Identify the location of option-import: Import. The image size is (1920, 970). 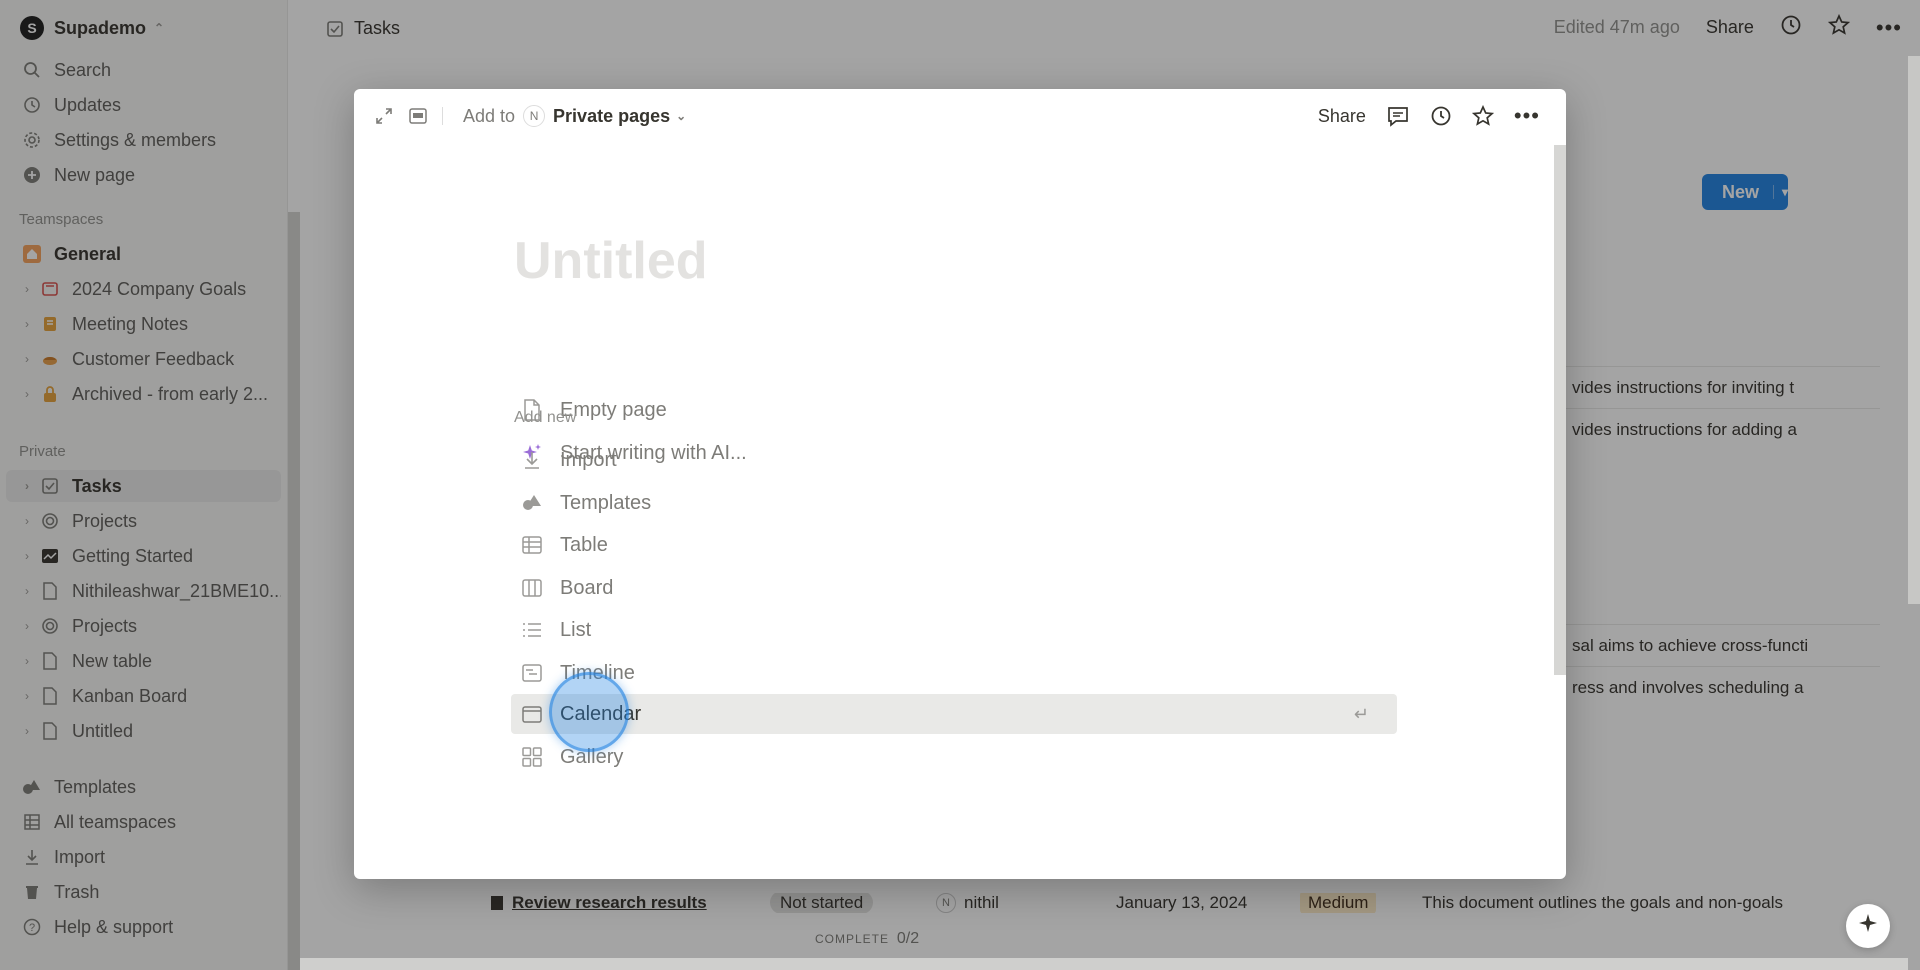
(568, 460).